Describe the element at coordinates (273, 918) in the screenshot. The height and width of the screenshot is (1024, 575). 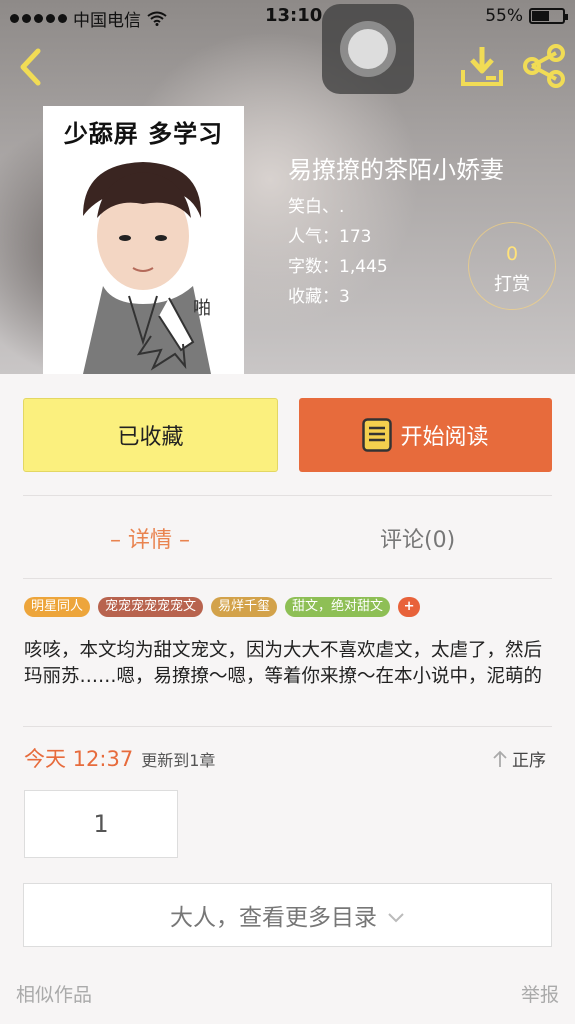
I see `more-catalog-label: 大人，查看更多目录` at that location.